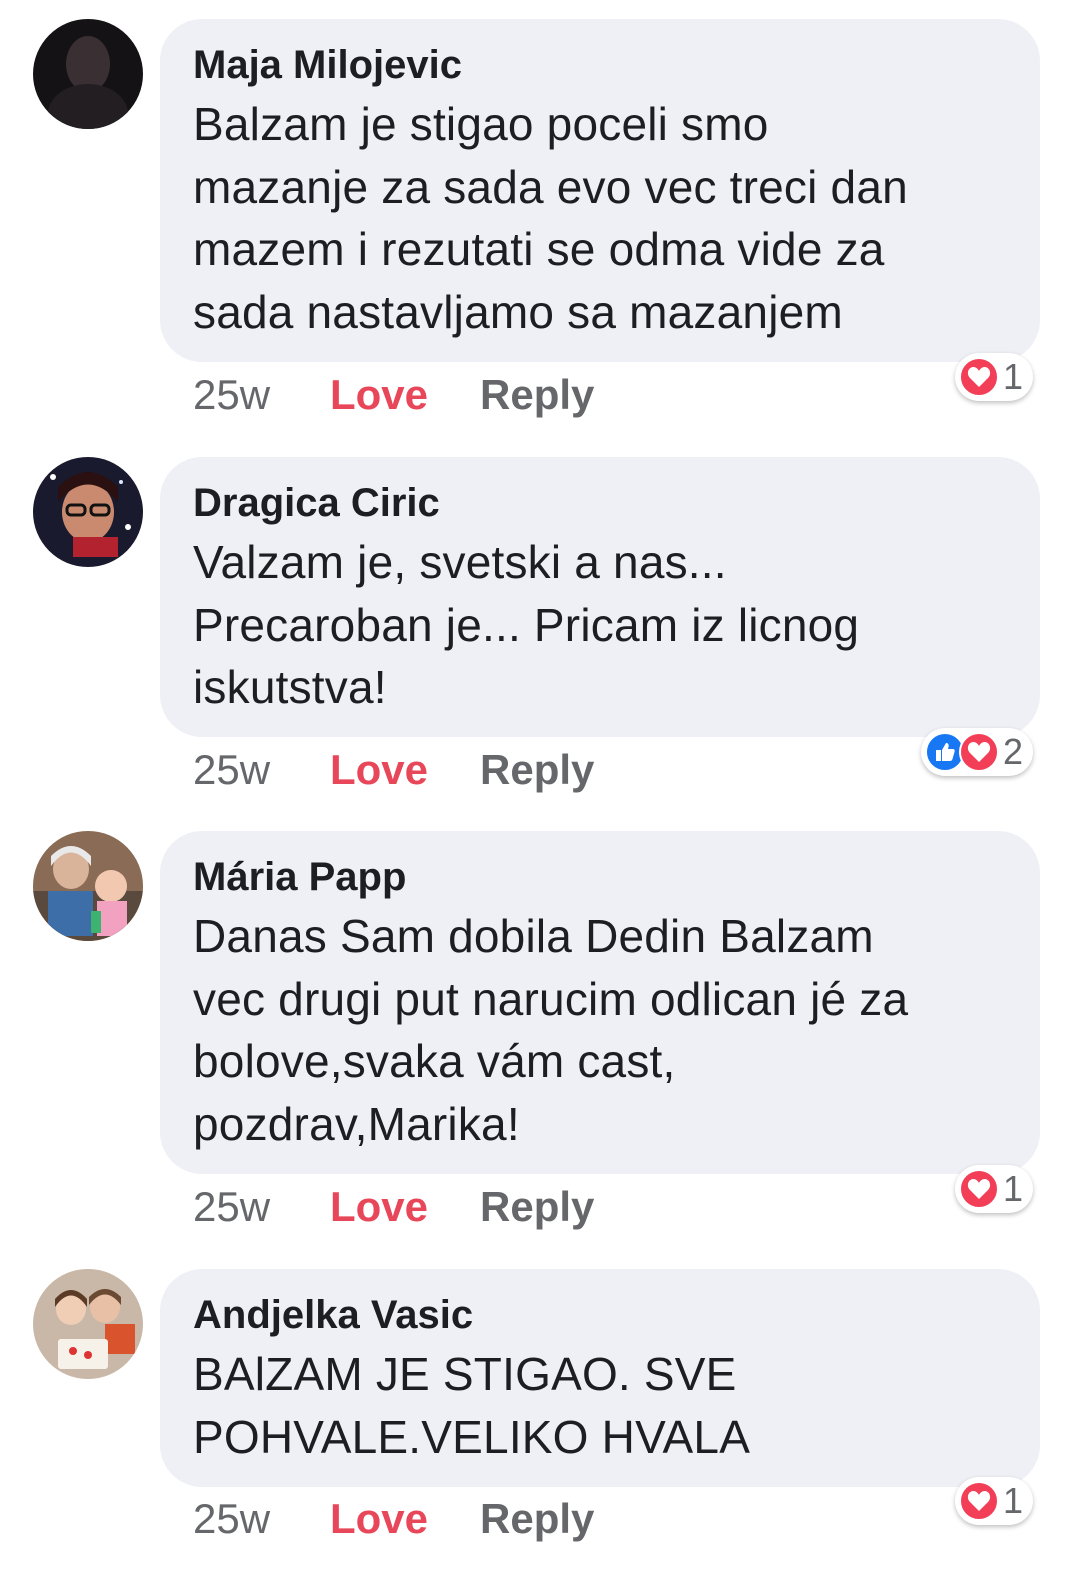 This screenshot has width=1080, height=1577. I want to click on comment-text-line: bolove,svaka vám cast,, so click(434, 1061).